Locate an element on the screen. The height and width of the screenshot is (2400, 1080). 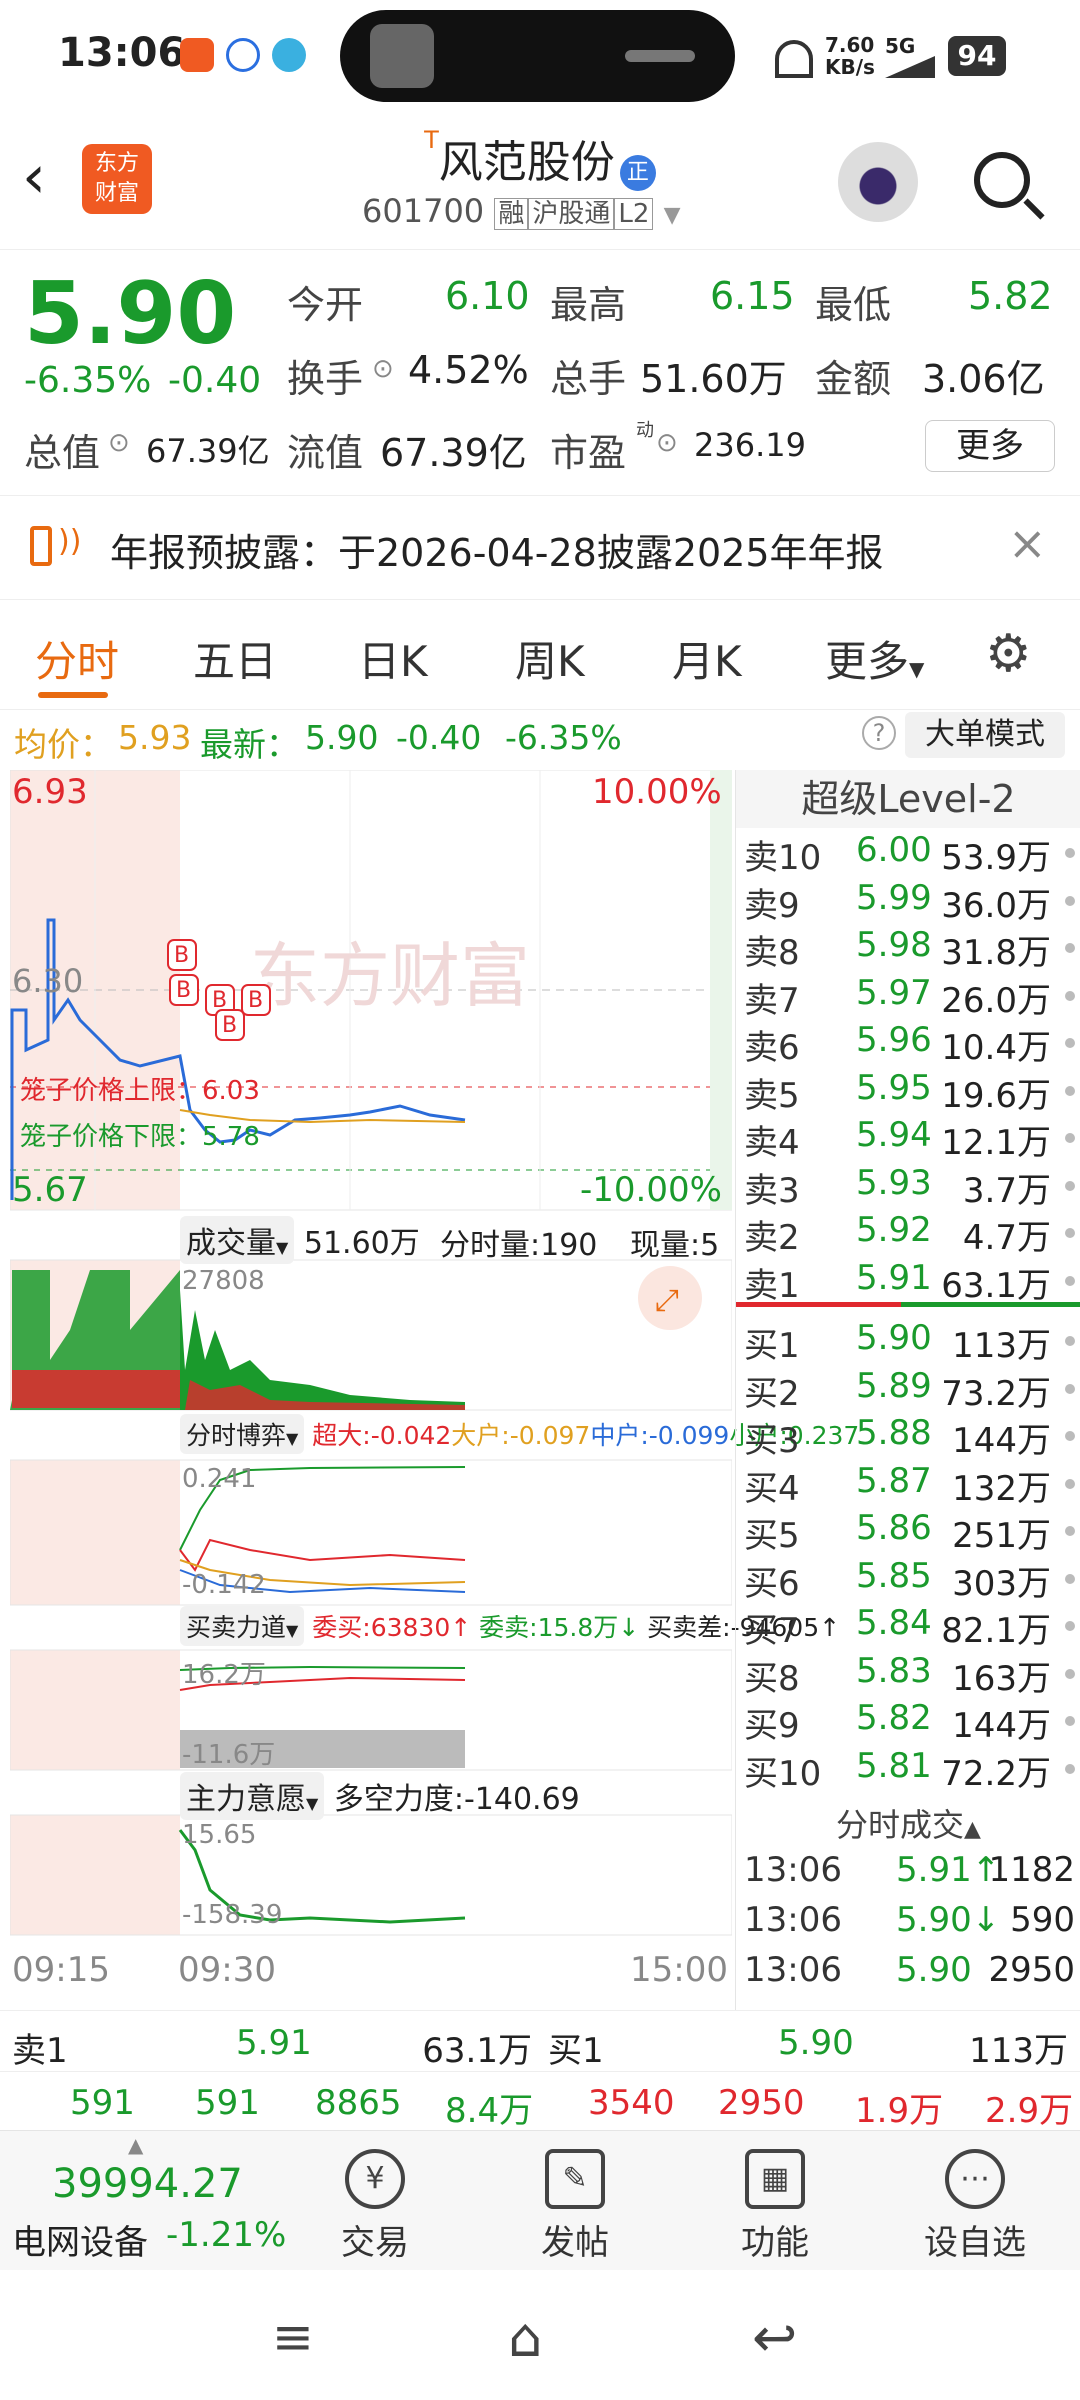
search-icon is located at coordinates (1002, 180).